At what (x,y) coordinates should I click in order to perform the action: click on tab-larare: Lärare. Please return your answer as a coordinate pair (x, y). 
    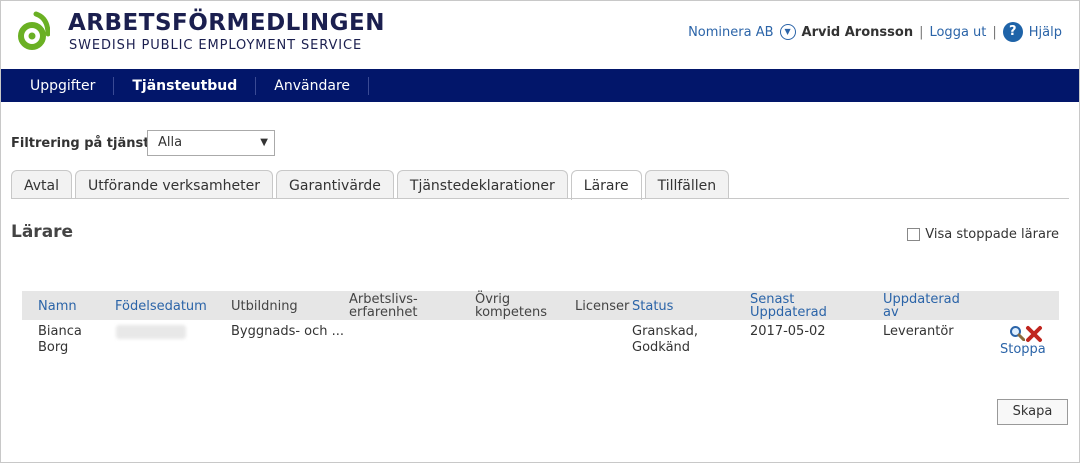
    Looking at the image, I should click on (606, 185).